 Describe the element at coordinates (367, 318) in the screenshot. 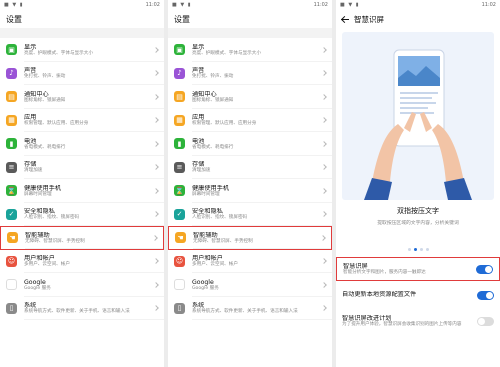

I see `toggle-setting-title: 智慧识屏改进计划` at that location.